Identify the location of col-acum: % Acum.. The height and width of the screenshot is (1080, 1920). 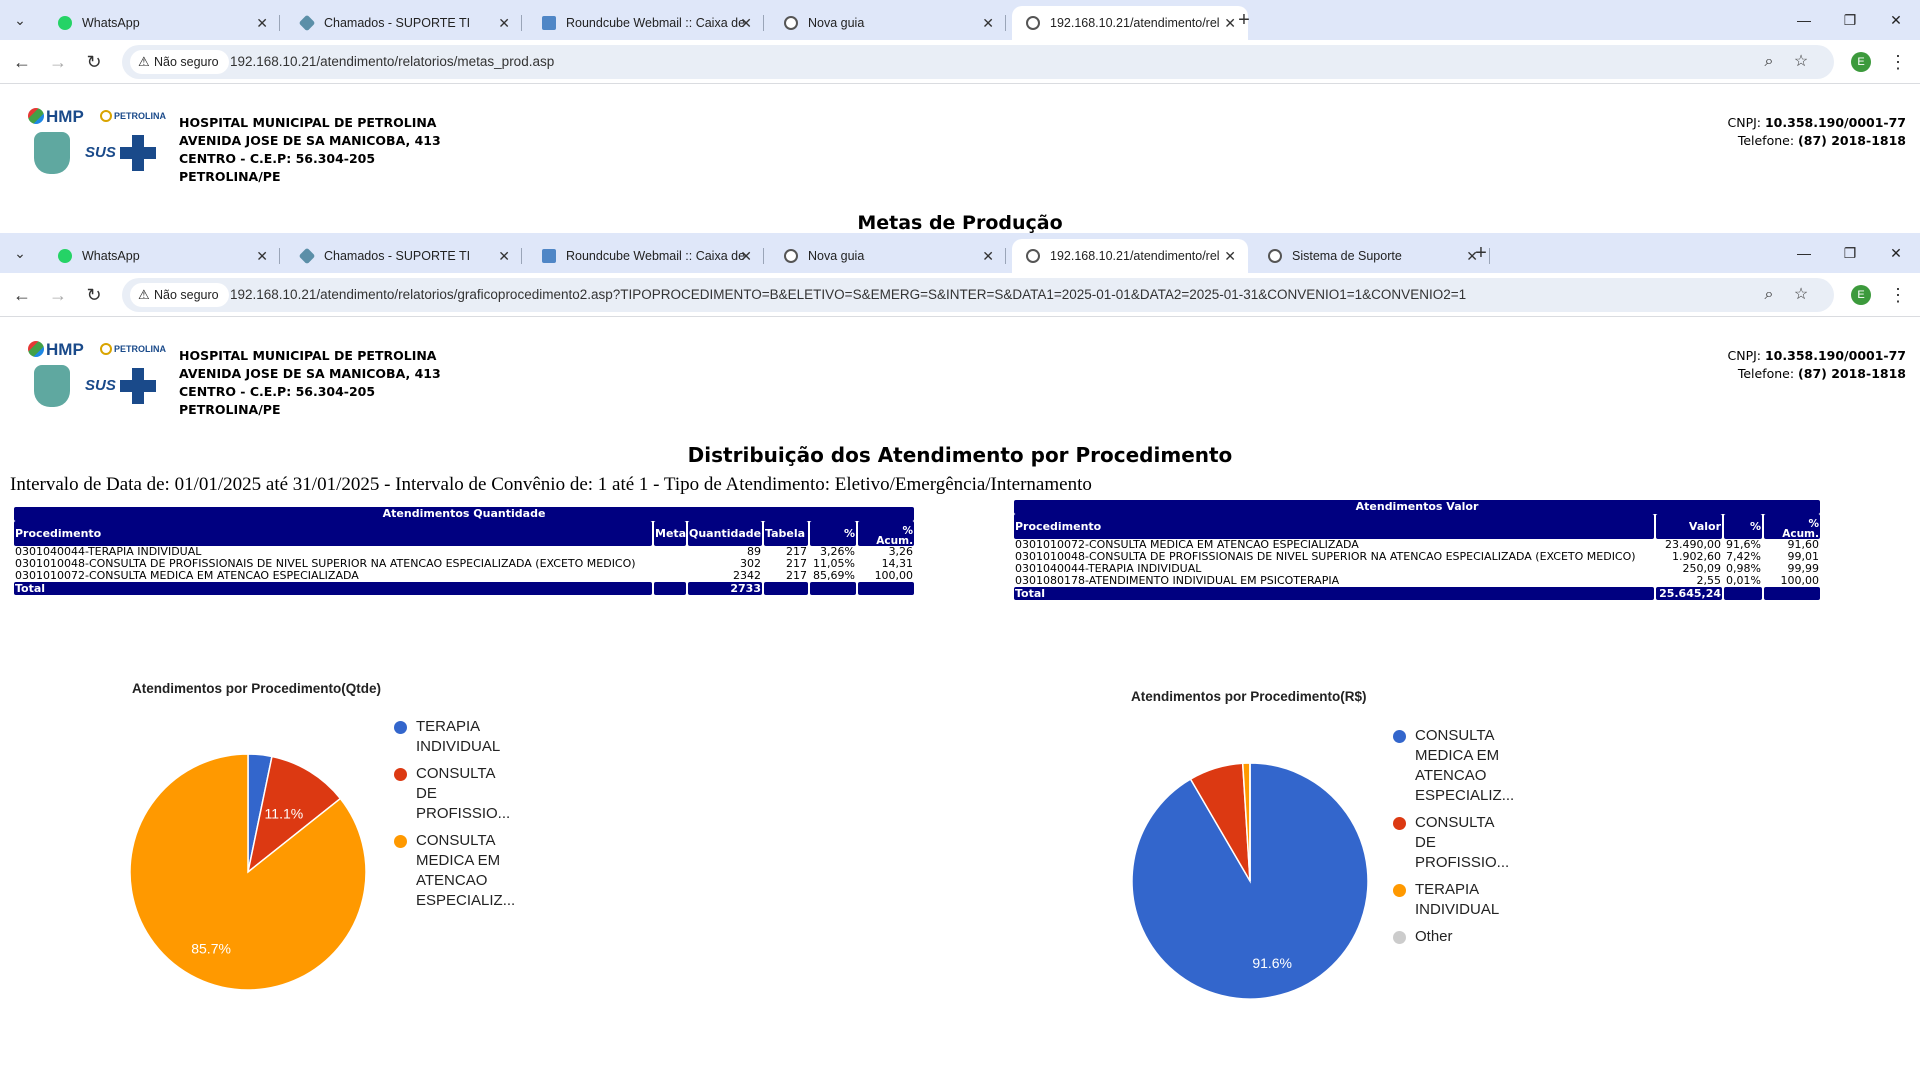
(886, 533).